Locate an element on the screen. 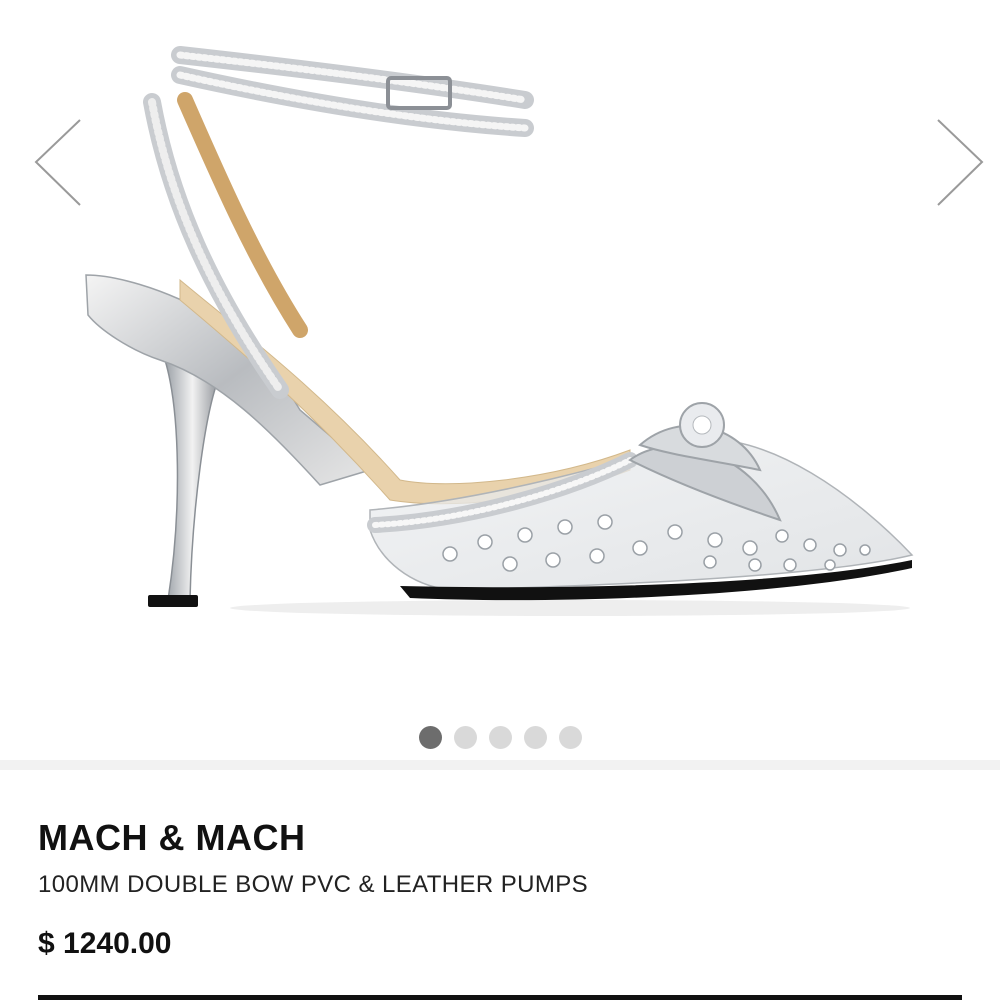 The image size is (1000, 1000). section-divider is located at coordinates (500, 765).